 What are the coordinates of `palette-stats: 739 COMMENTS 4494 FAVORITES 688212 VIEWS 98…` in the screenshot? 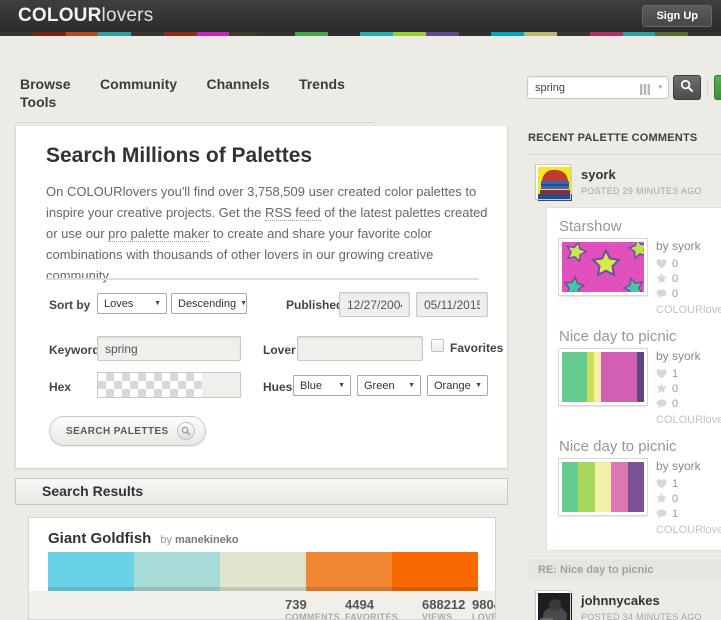 It's located at (262, 605).